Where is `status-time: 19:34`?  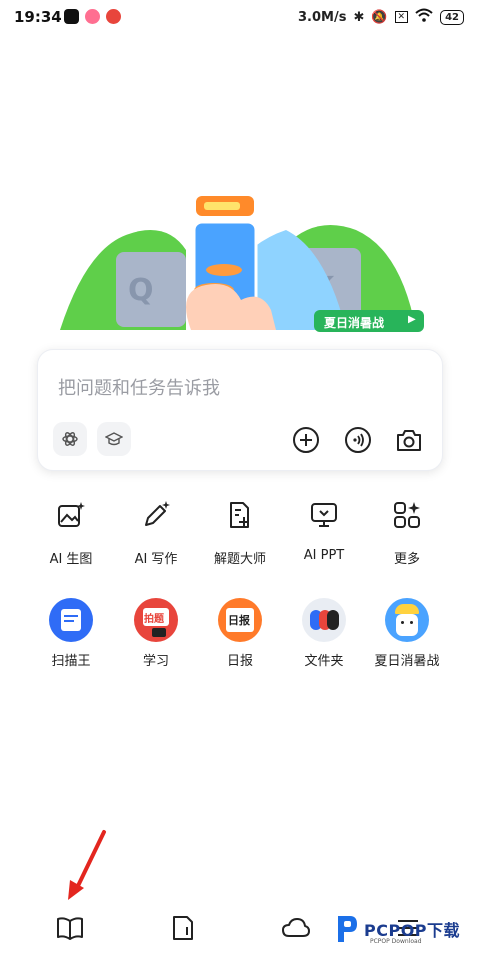 status-time: 19:34 is located at coordinates (38, 17).